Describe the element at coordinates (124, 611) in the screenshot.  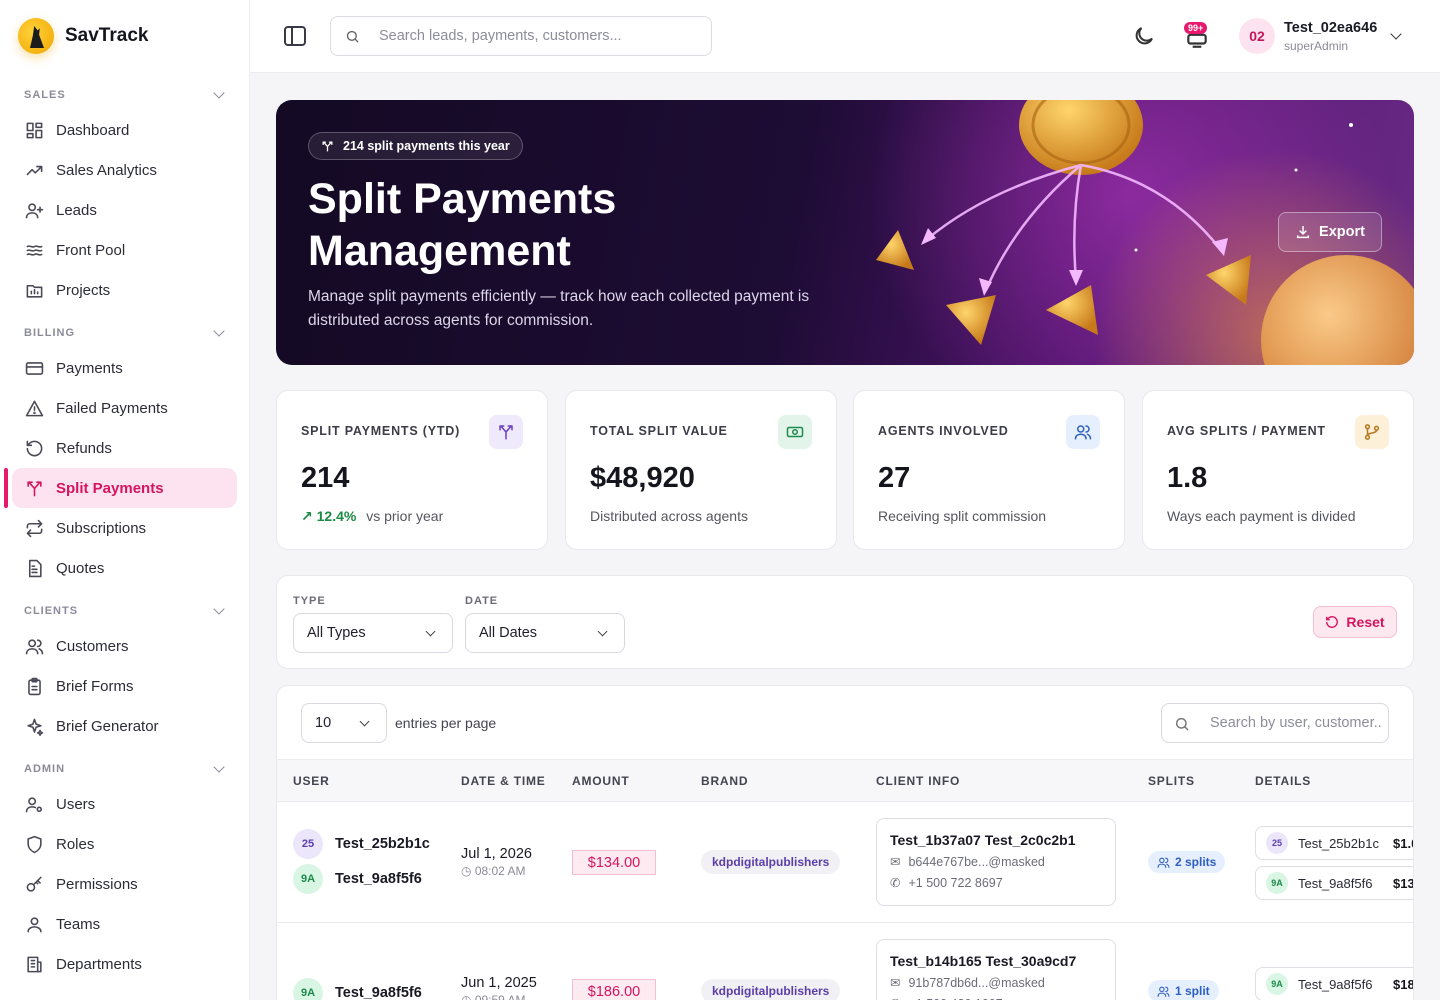
I see `section-clients: CLIENTS` at that location.